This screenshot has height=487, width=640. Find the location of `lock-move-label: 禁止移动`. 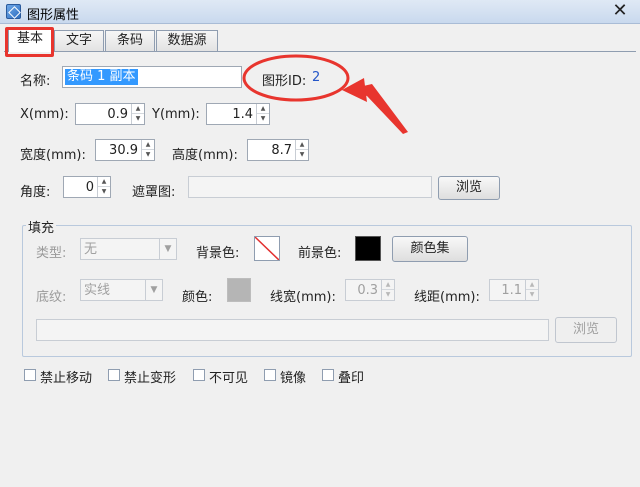

lock-move-label: 禁止移动 is located at coordinates (66, 378).